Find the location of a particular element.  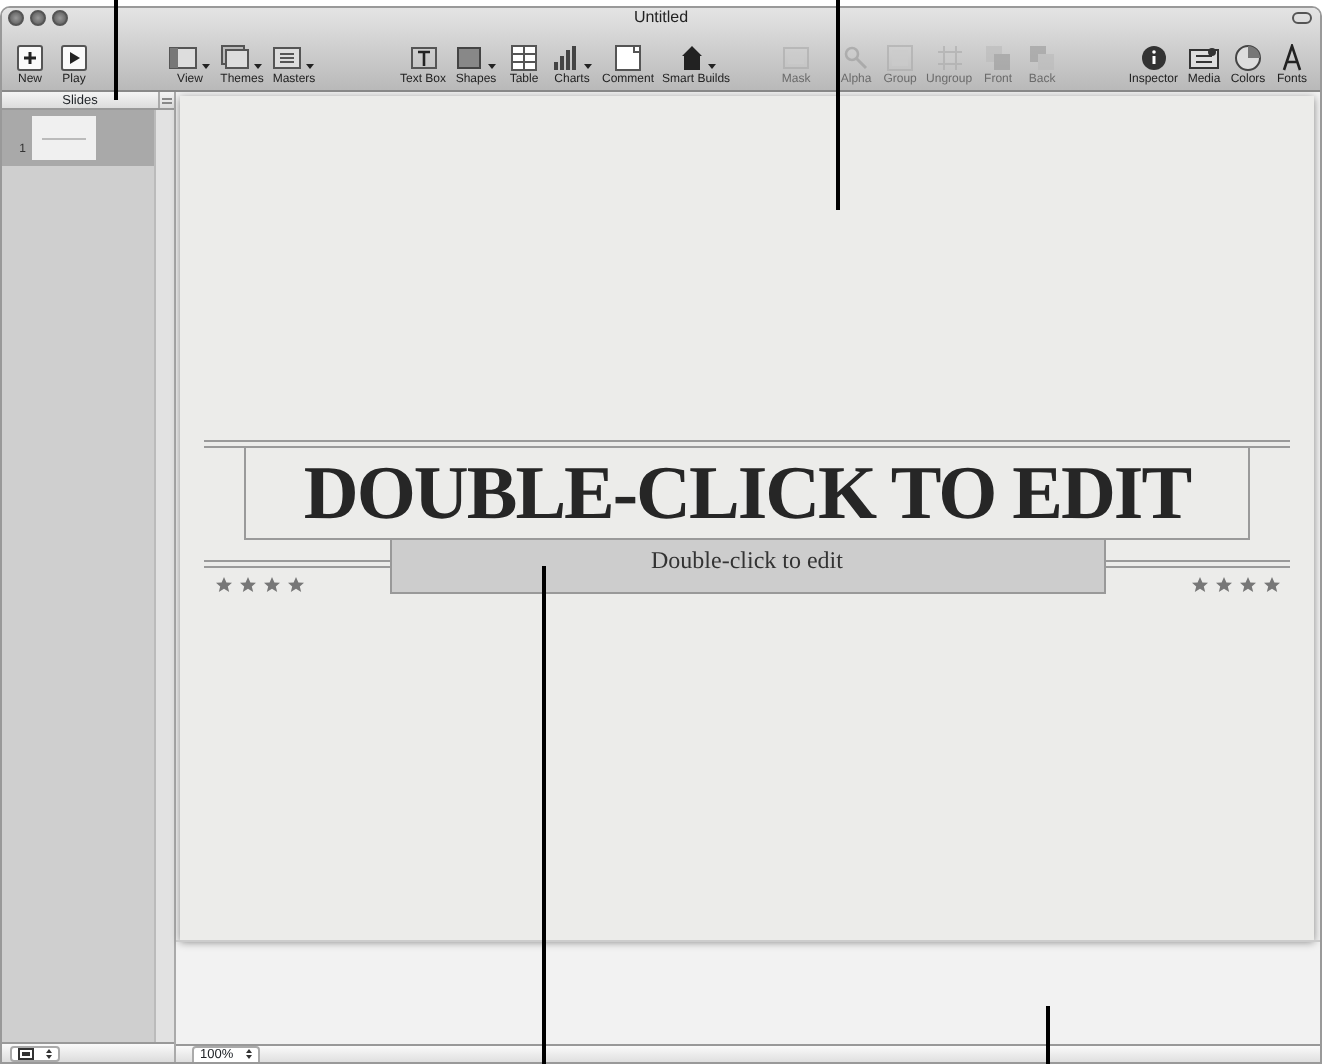

plus-icon is located at coordinates (30, 58).